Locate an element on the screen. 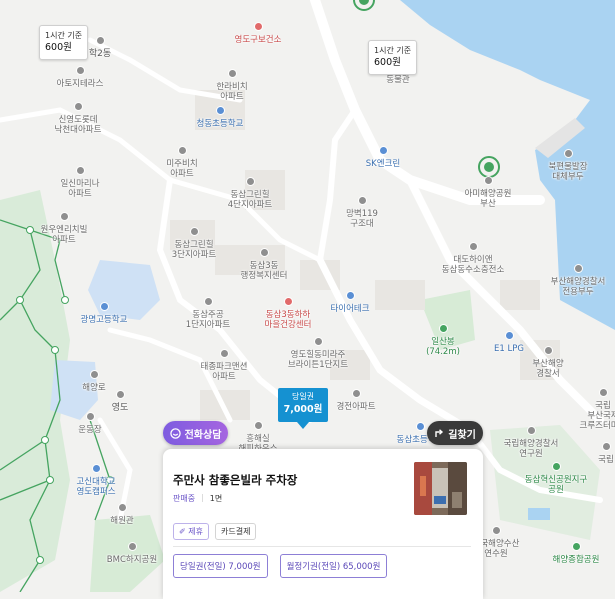 The image size is (615, 599). map-label-12: 광명고등학교 is located at coordinates (104, 310).